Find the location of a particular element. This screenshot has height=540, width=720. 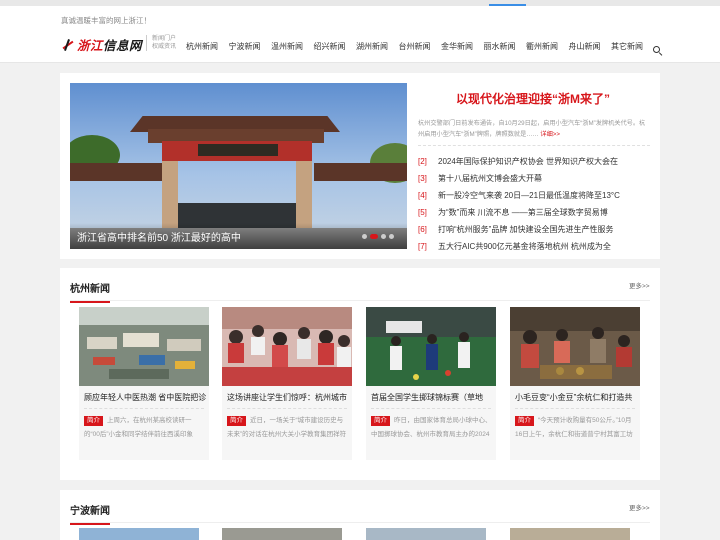

nav-item-hangzhou: 杭州新闻 is located at coordinates (202, 46).